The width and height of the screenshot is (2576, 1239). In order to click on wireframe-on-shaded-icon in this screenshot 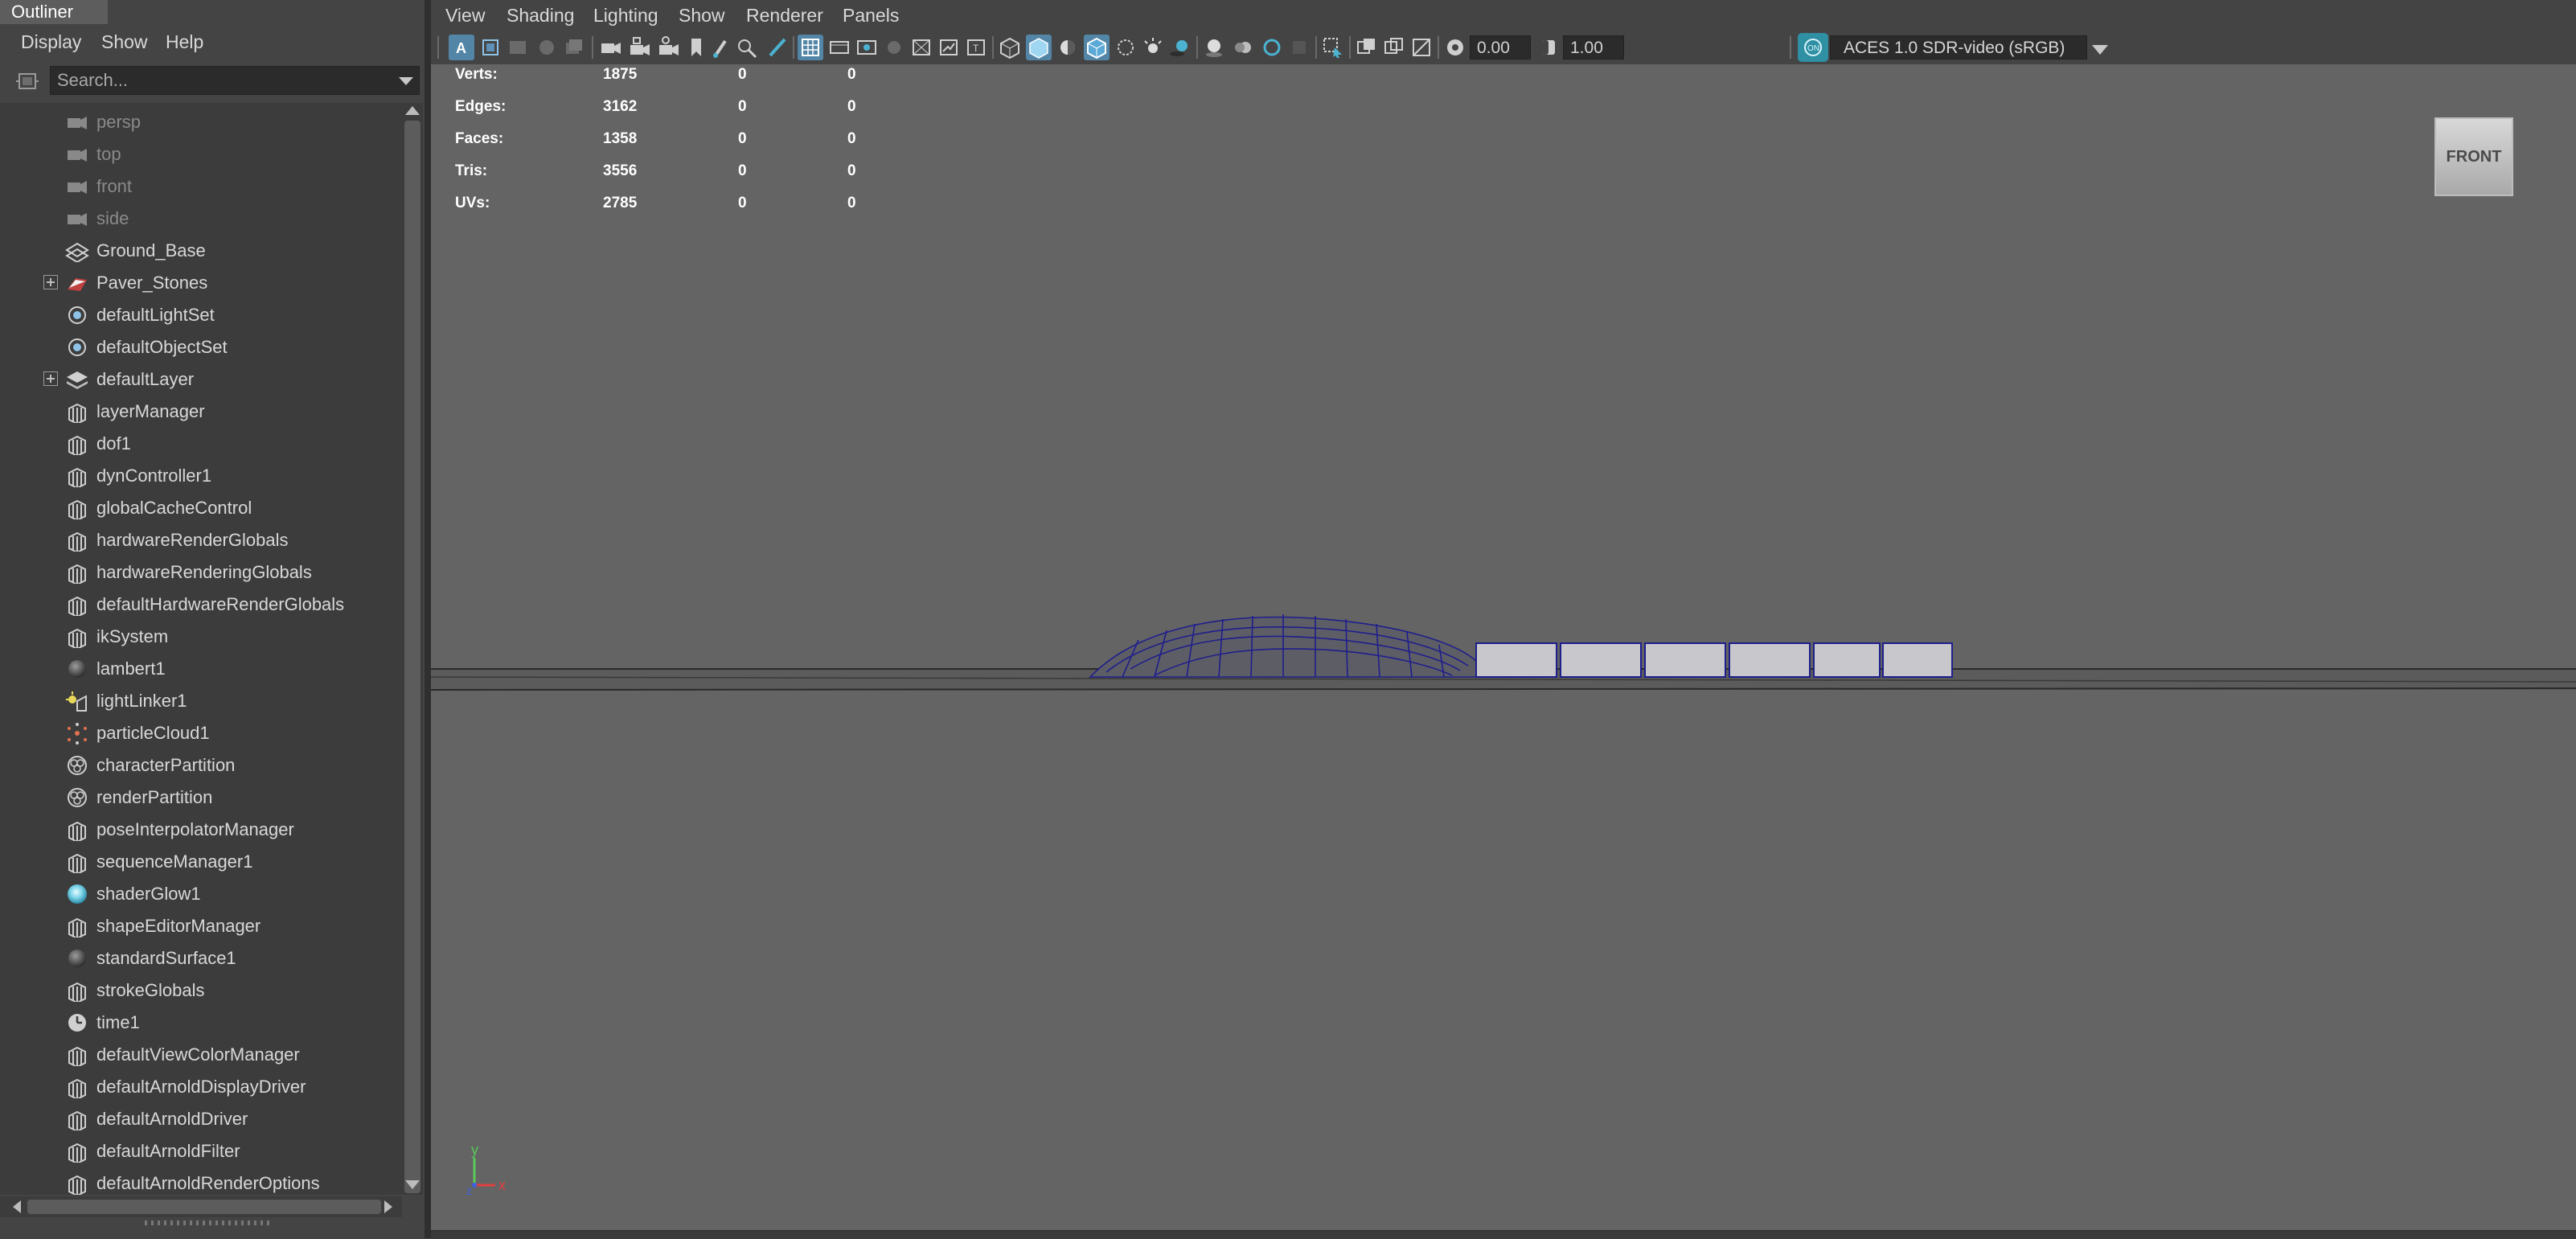, I will do `click(1097, 47)`.